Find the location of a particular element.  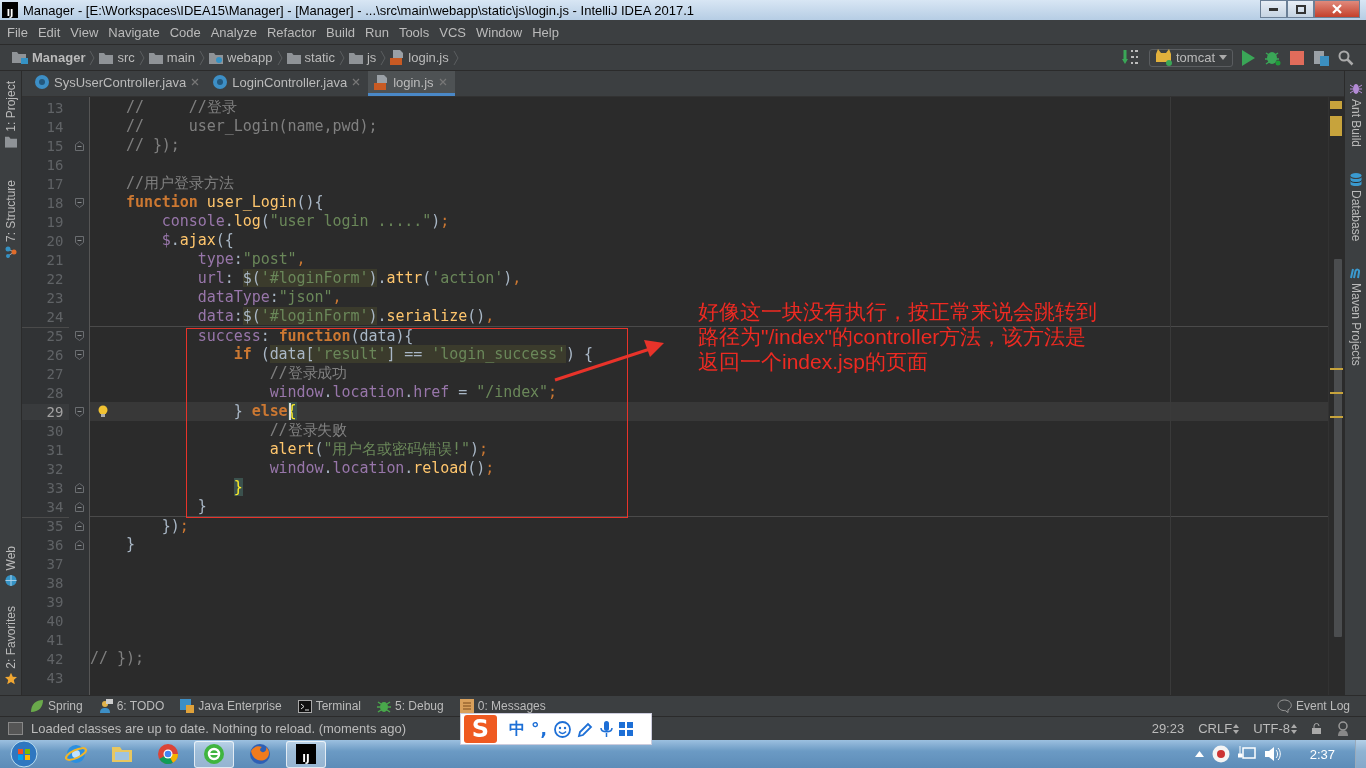

debug-button is located at coordinates (1272, 57).